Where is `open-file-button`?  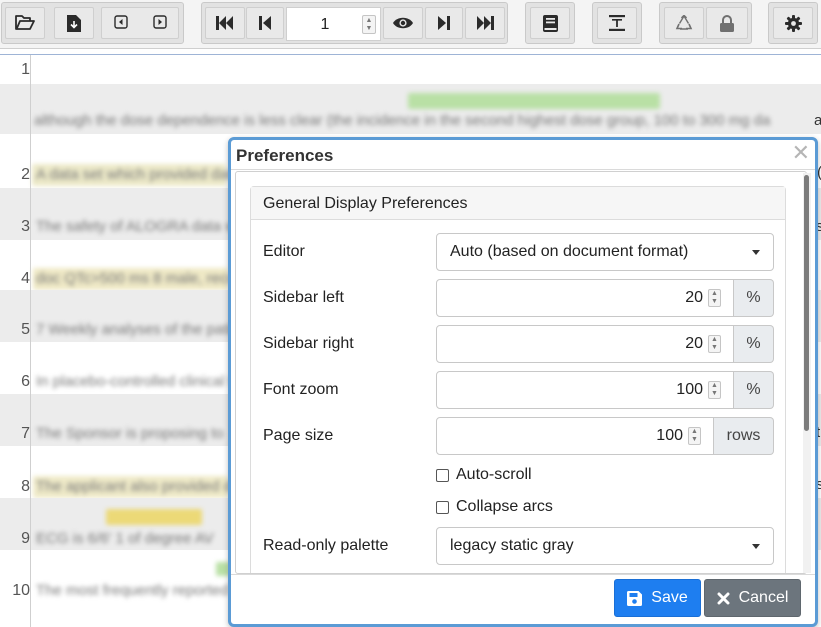 open-file-button is located at coordinates (25, 23).